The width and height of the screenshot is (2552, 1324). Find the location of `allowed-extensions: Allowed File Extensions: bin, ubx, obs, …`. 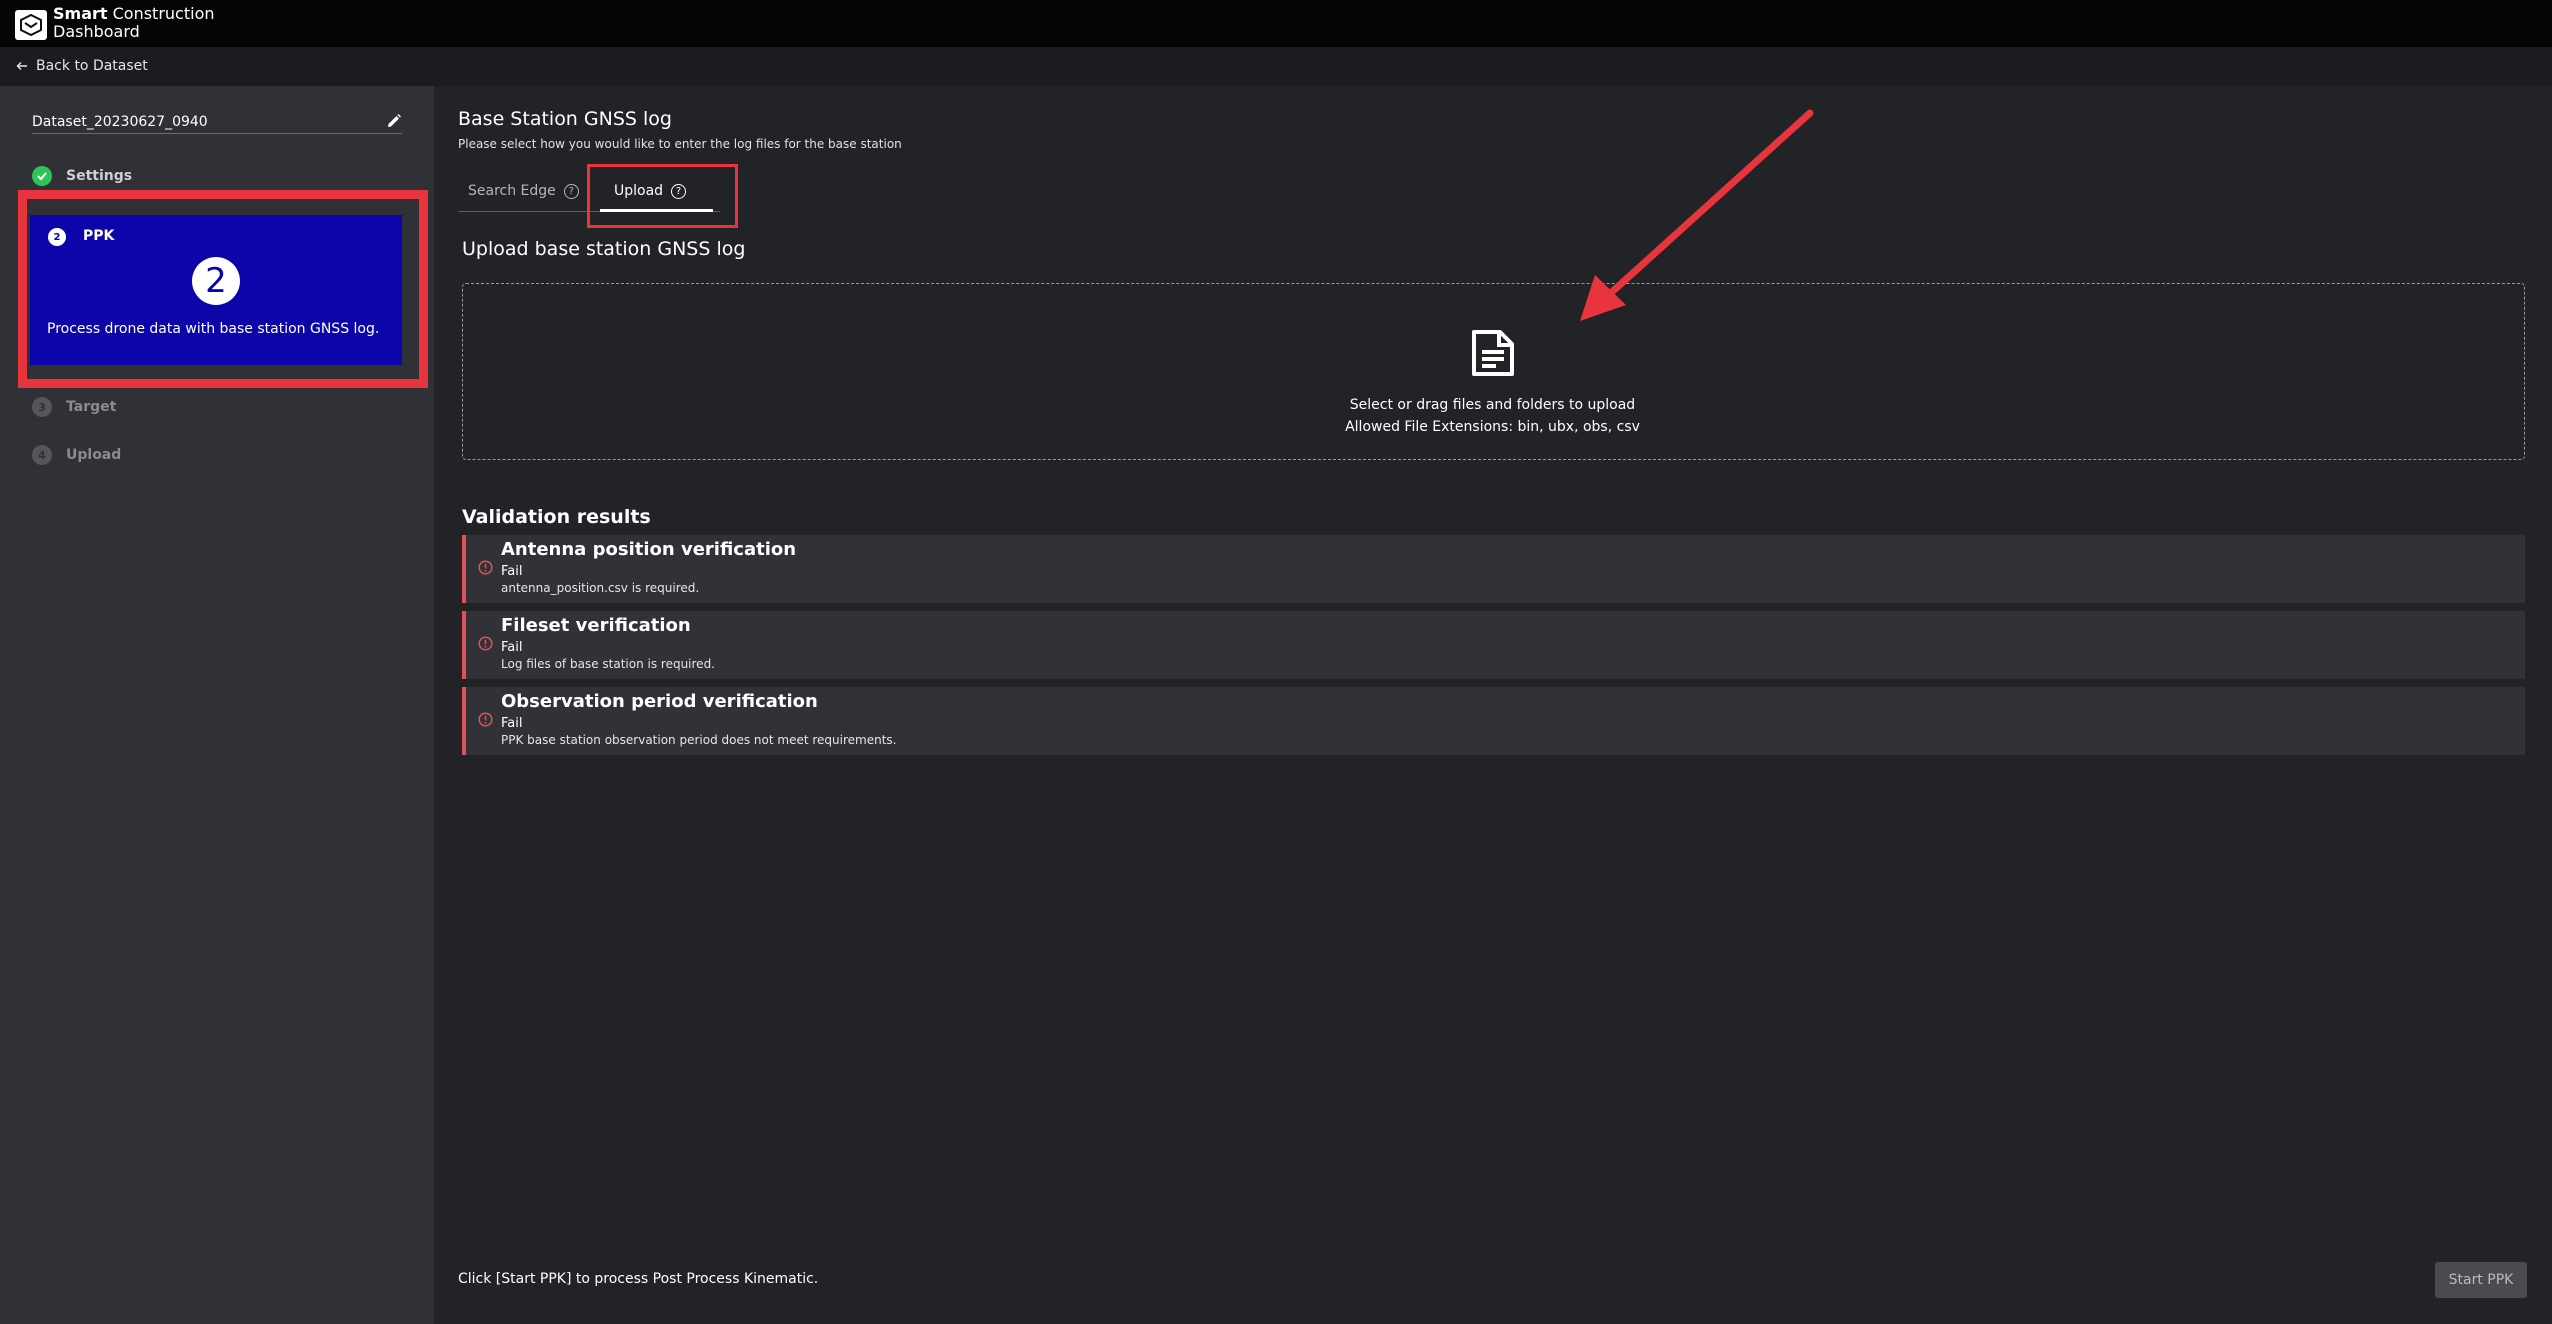

allowed-extensions: Allowed File Extensions: bin, ubx, obs, … is located at coordinates (1492, 427).